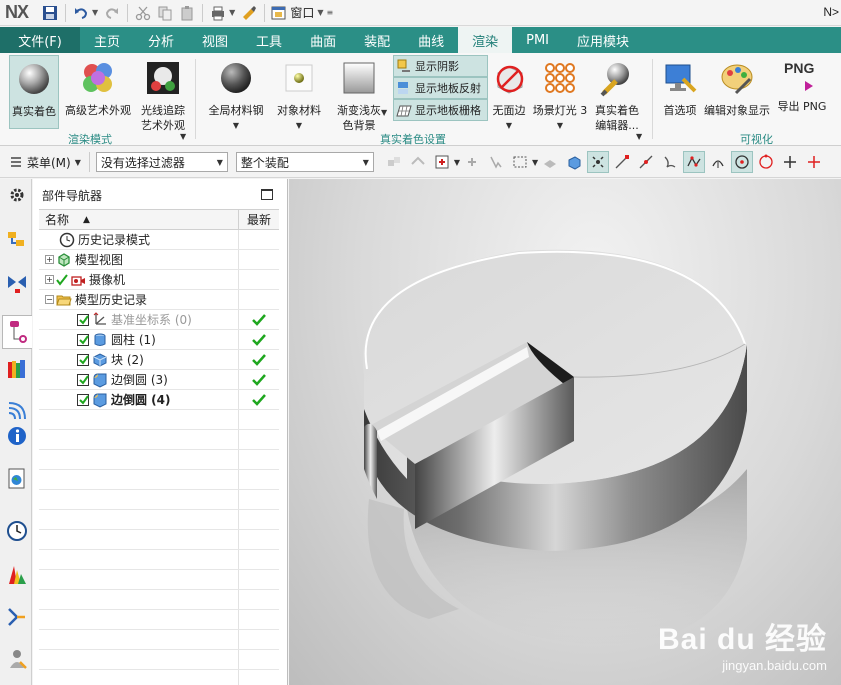 The width and height of the screenshot is (841, 685). What do you see at coordinates (95, 12) in the screenshot?
I see `undo-dropdown-icon: ▼` at bounding box center [95, 12].